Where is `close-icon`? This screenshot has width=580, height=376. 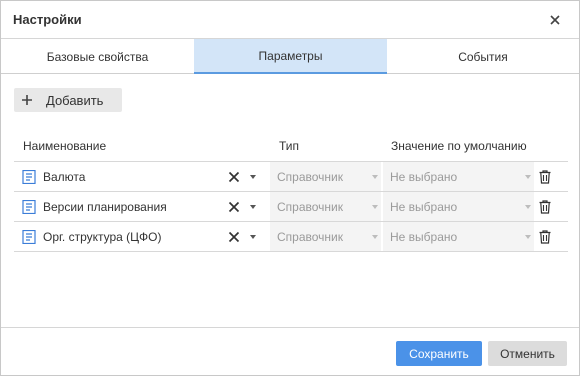 close-icon is located at coordinates (555, 20).